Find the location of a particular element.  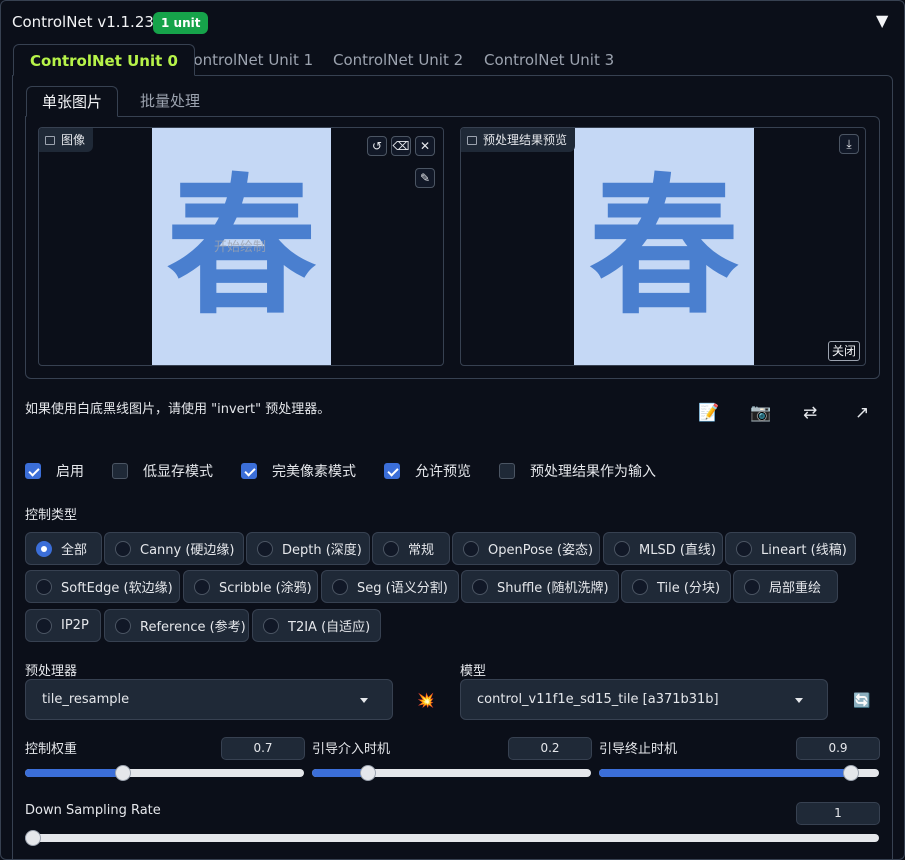

image-icon is located at coordinates (50, 140).